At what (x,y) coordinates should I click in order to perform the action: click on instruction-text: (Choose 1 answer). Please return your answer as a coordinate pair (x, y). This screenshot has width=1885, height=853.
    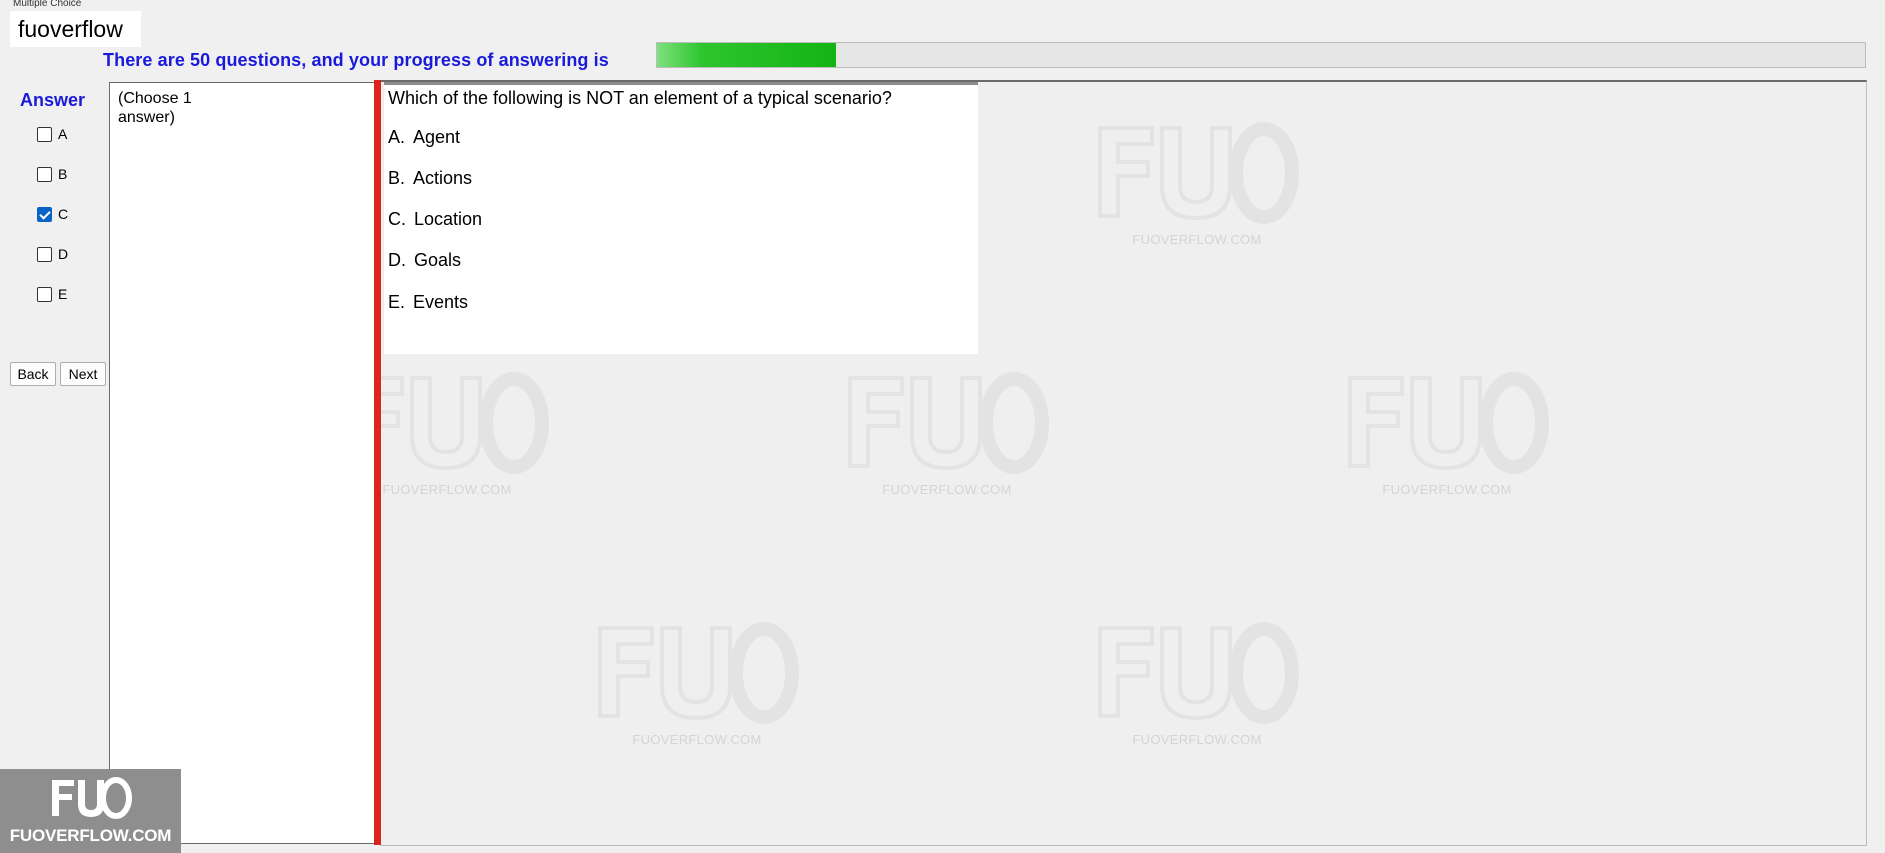
    Looking at the image, I should click on (155, 108).